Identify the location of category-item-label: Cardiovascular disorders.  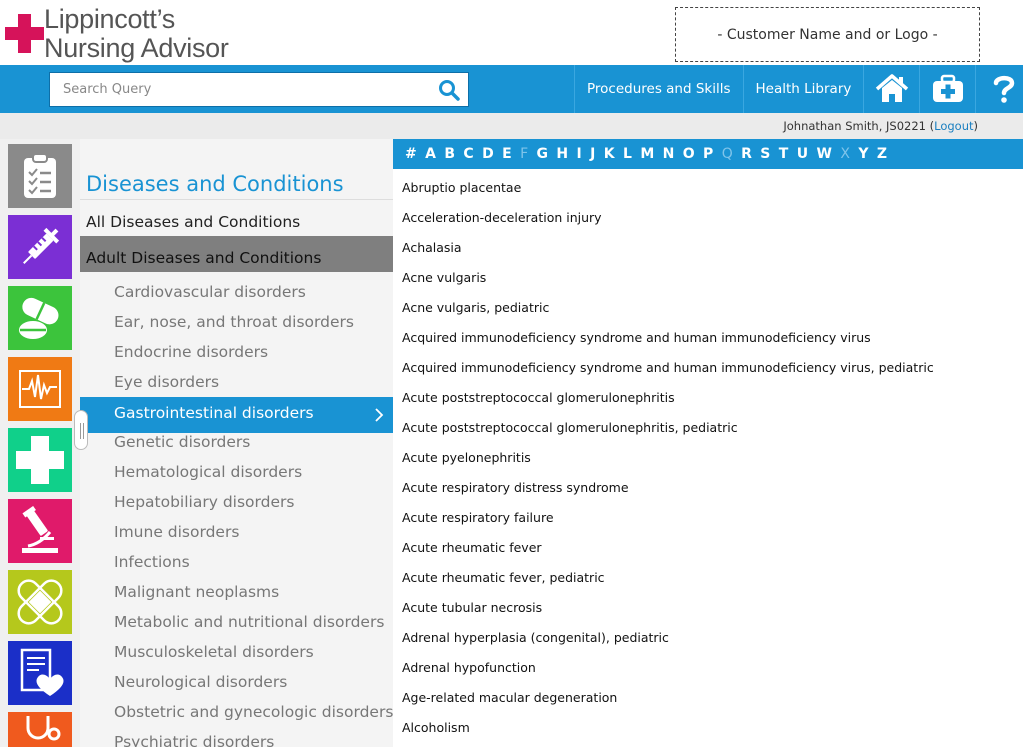
(210, 292).